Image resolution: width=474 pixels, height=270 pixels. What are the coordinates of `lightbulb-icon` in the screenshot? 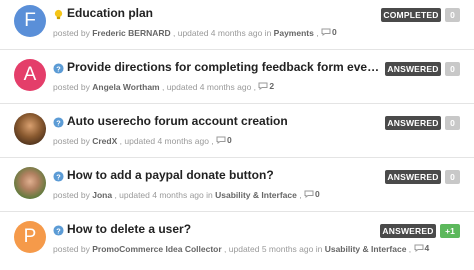 It's located at (58, 14).